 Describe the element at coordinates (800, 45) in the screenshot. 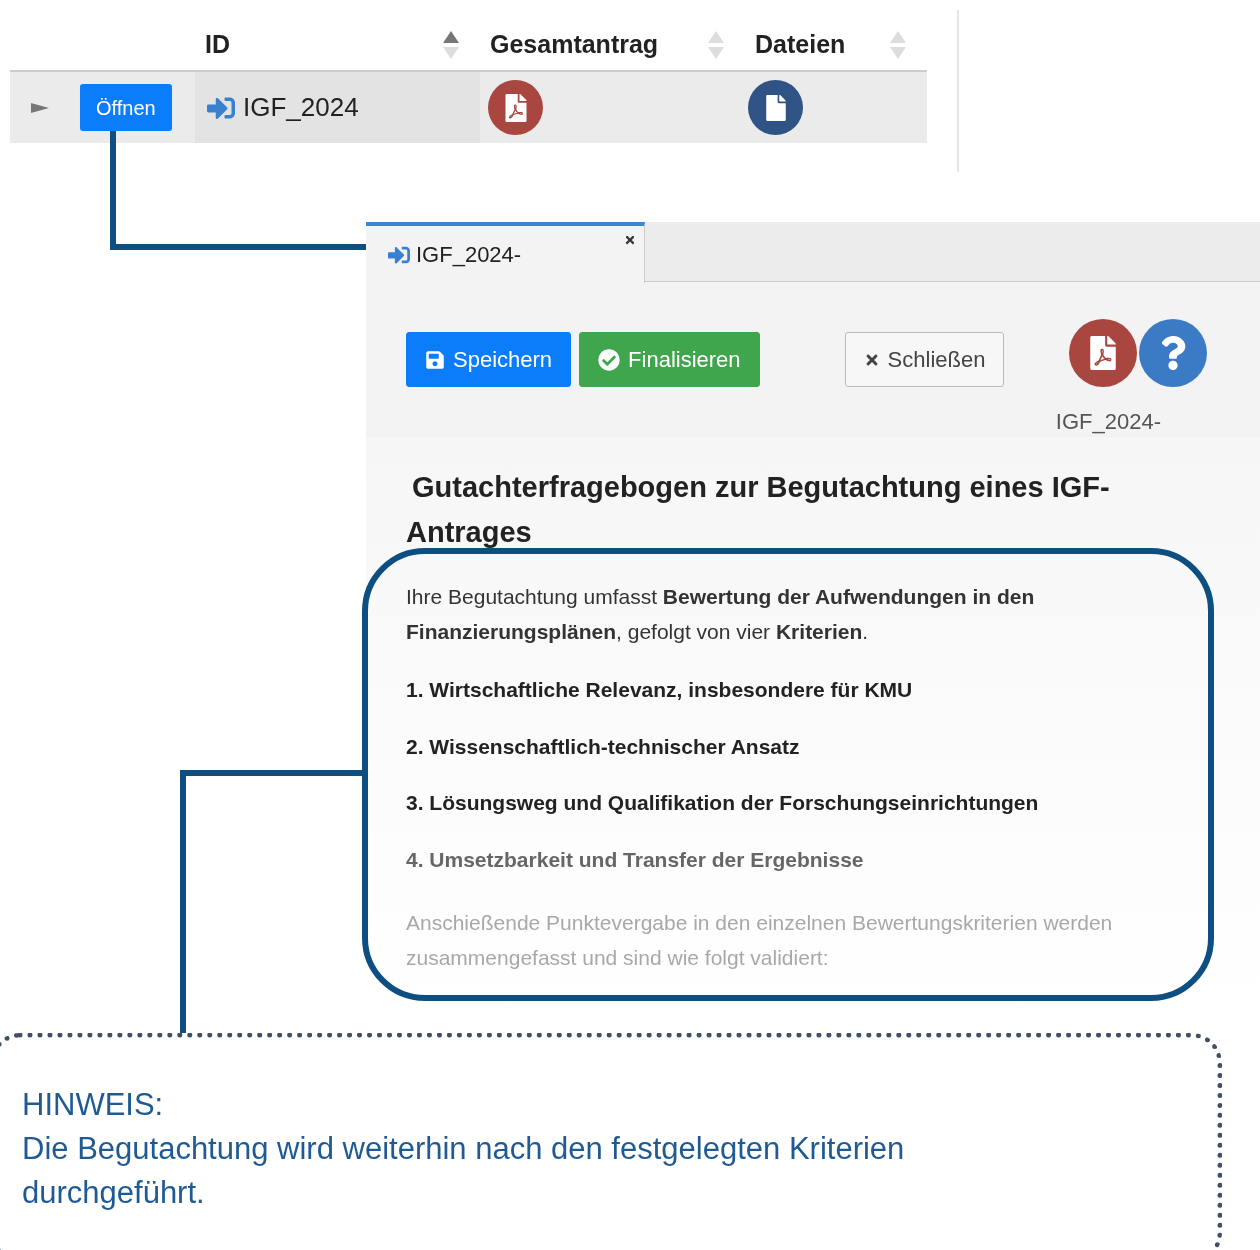

I see `column-header: Dateien` at that location.